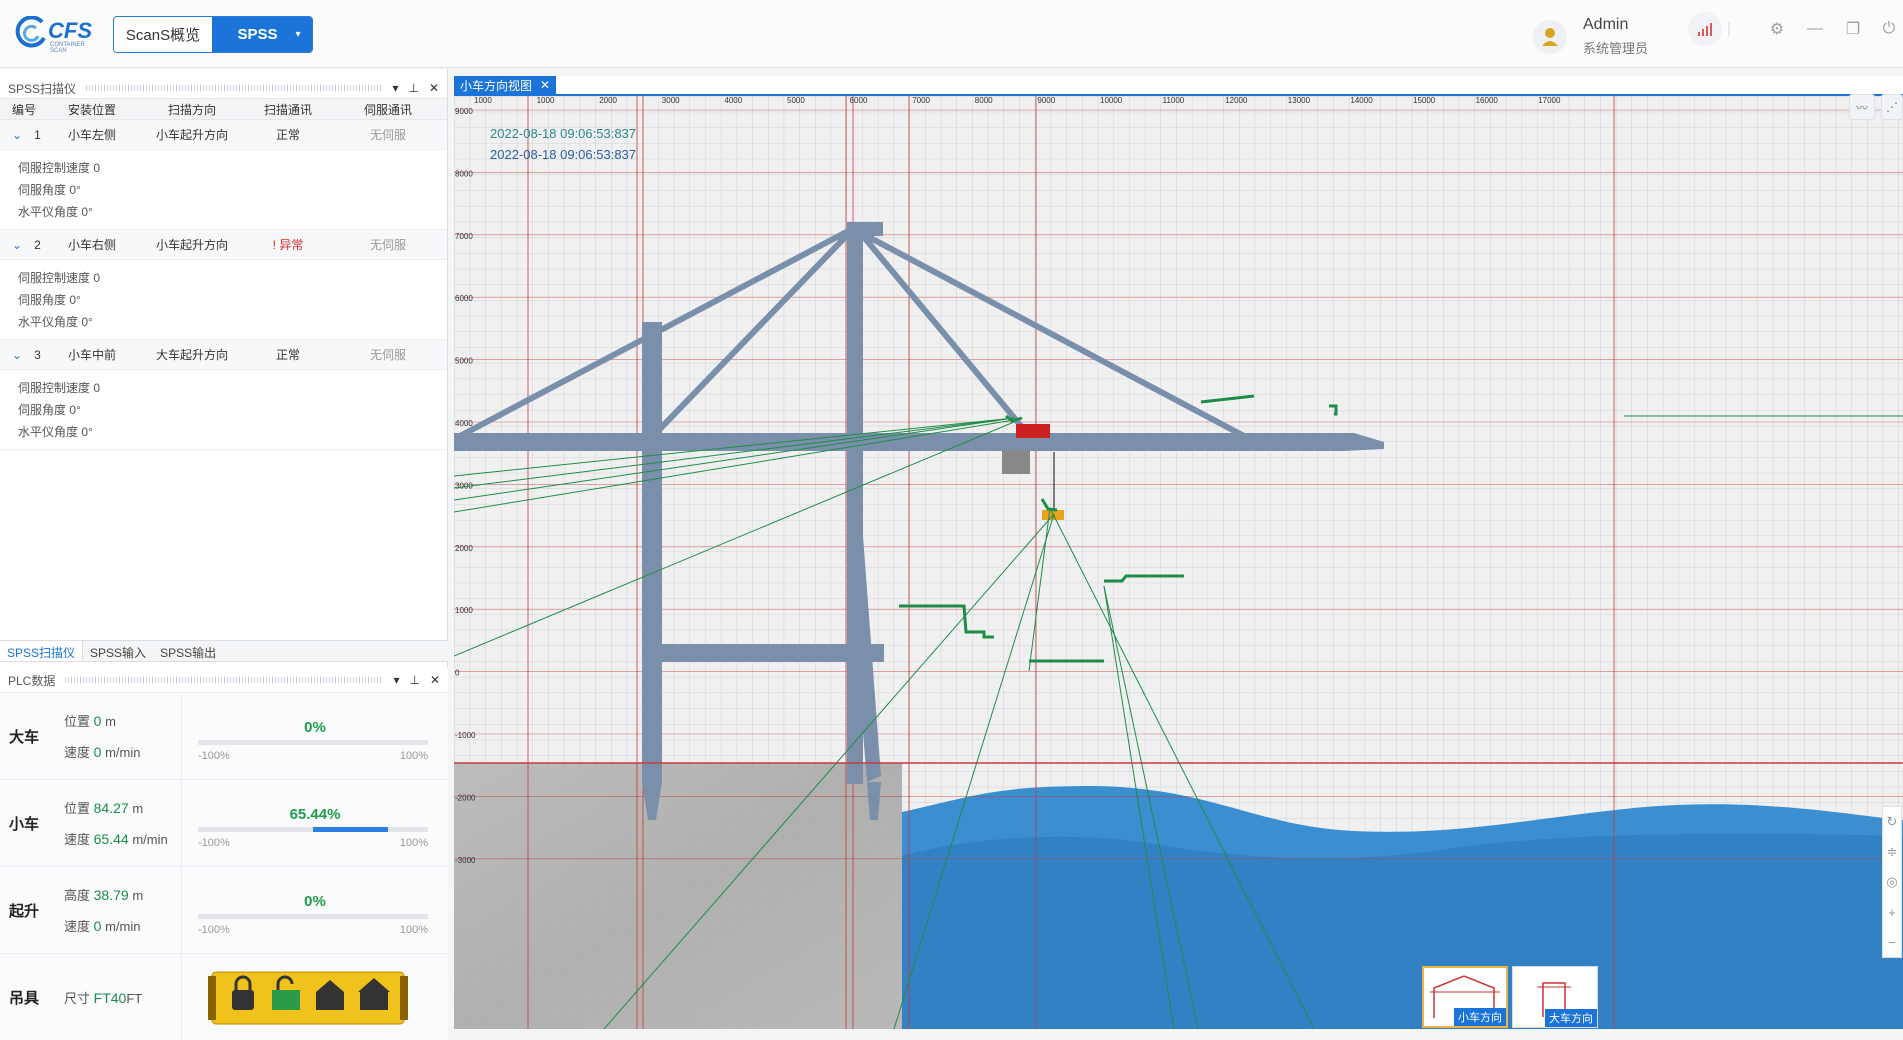 This screenshot has height=1040, width=1903. Describe the element at coordinates (1892, 107) in the screenshot. I see `scatter-button: ⋰` at that location.